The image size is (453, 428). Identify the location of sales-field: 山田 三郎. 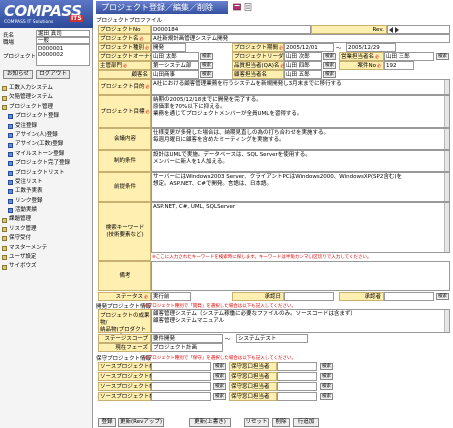
(409, 56).